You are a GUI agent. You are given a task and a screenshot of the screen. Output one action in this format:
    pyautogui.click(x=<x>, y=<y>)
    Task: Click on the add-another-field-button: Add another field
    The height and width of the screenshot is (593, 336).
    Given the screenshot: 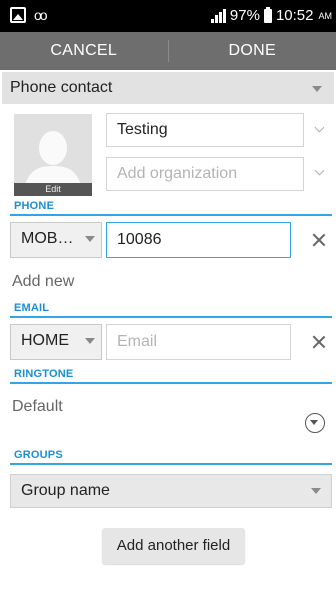 What is the action you would take?
    pyautogui.click(x=173, y=546)
    